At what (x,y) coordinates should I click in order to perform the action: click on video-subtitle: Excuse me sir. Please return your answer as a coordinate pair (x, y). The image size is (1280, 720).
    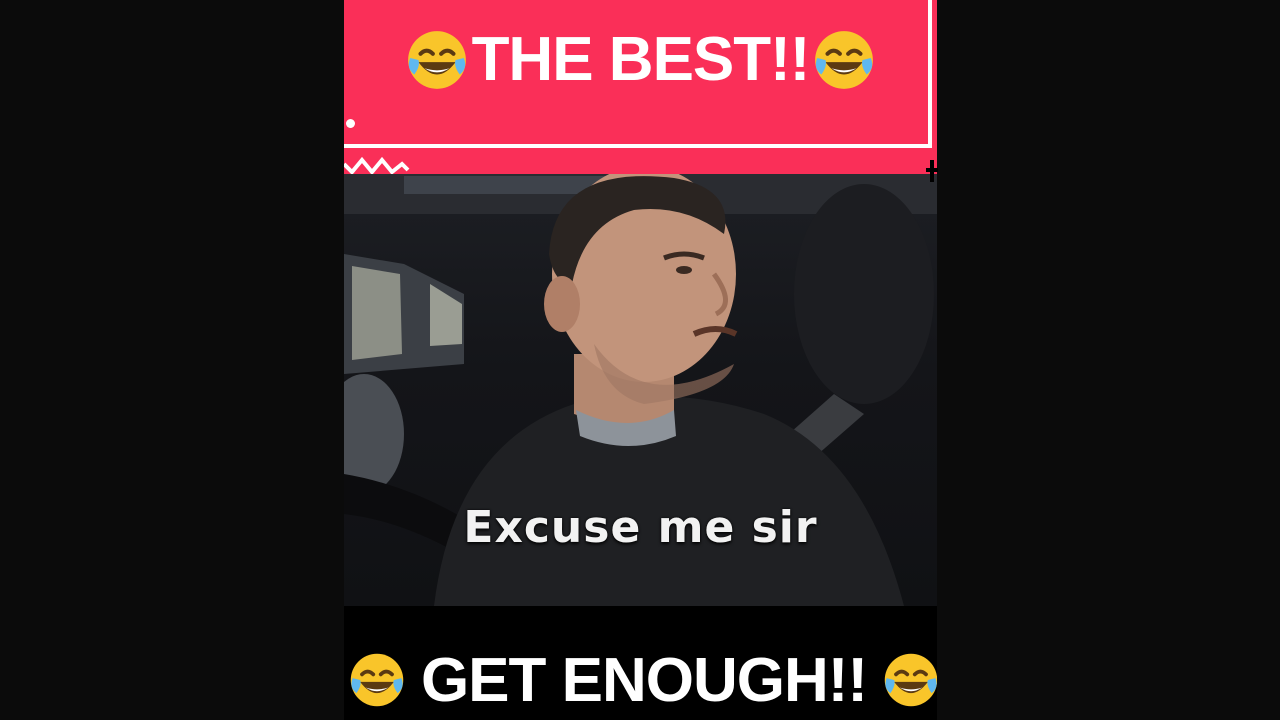
    Looking at the image, I should click on (640, 527).